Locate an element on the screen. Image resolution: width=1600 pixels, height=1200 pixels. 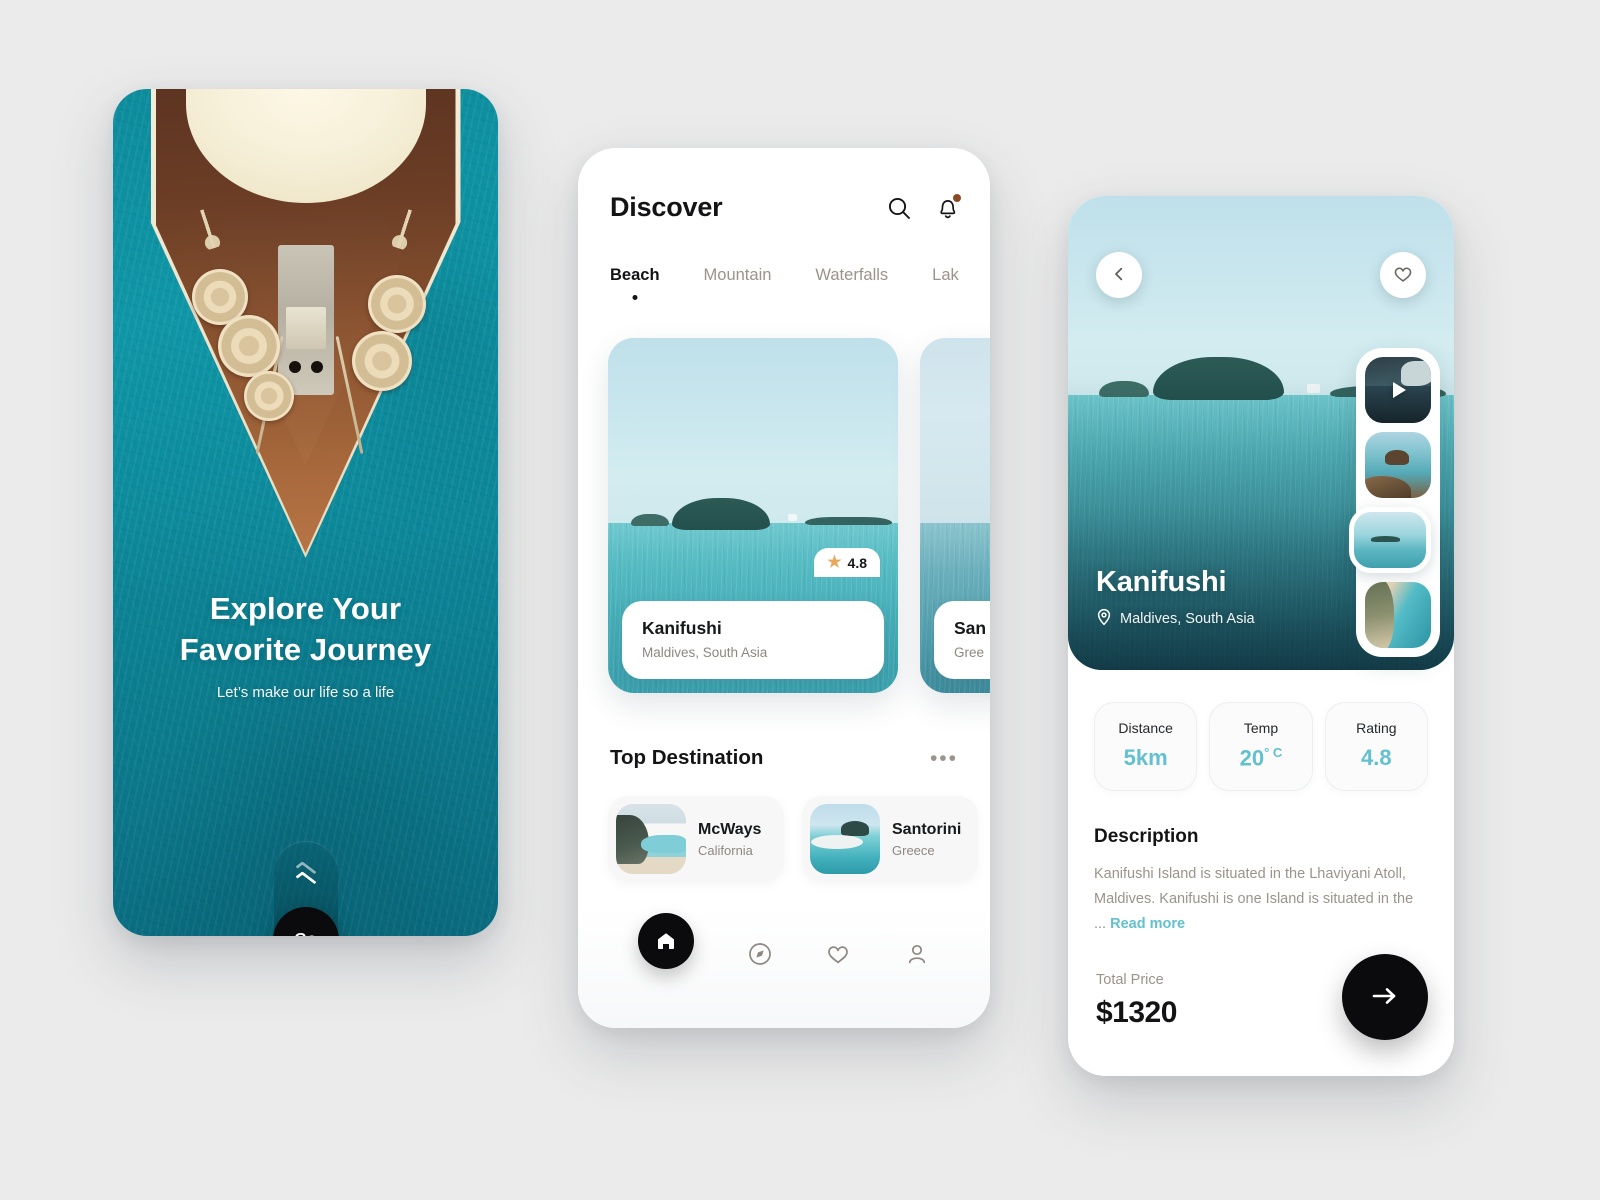
stat-value: 4.8 is located at coordinates (1376, 757).